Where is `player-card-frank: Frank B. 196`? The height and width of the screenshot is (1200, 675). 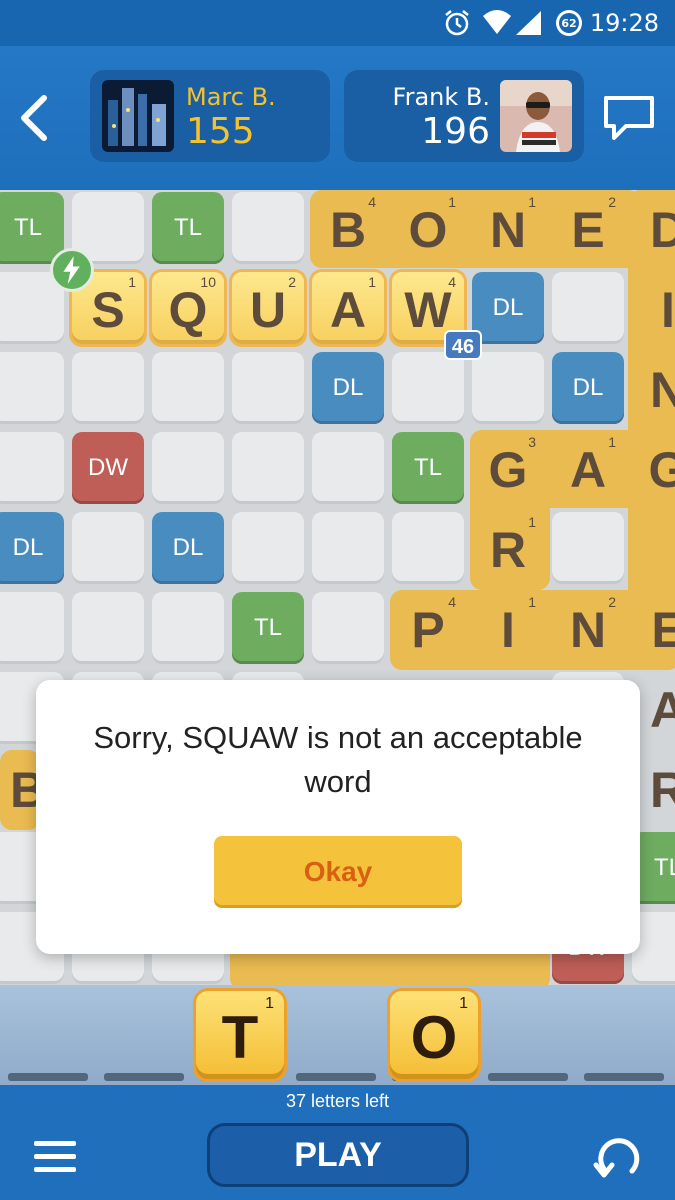 player-card-frank: Frank B. 196 is located at coordinates (464, 116).